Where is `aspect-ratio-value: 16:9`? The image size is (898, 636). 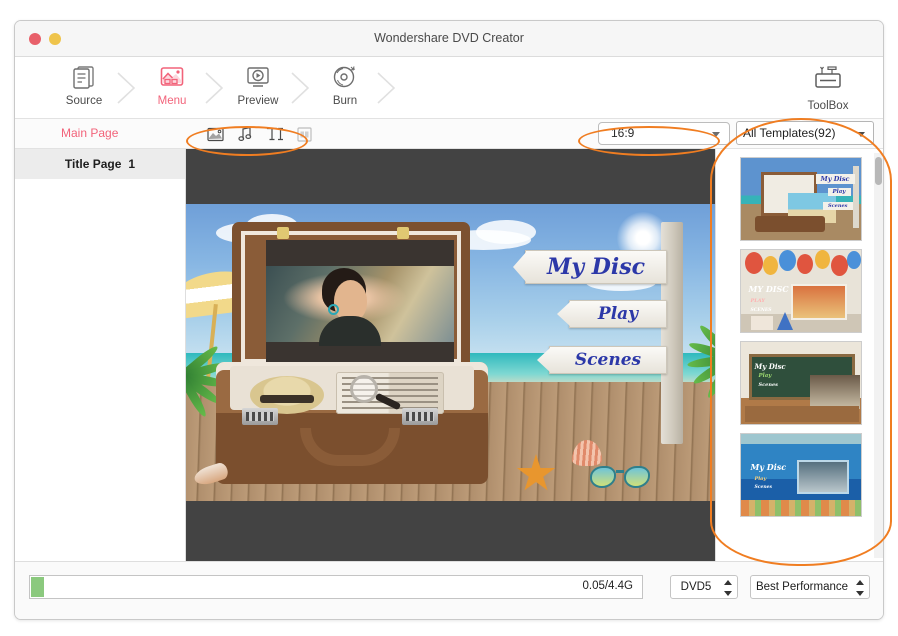
aspect-ratio-value: 16:9 is located at coordinates (623, 133).